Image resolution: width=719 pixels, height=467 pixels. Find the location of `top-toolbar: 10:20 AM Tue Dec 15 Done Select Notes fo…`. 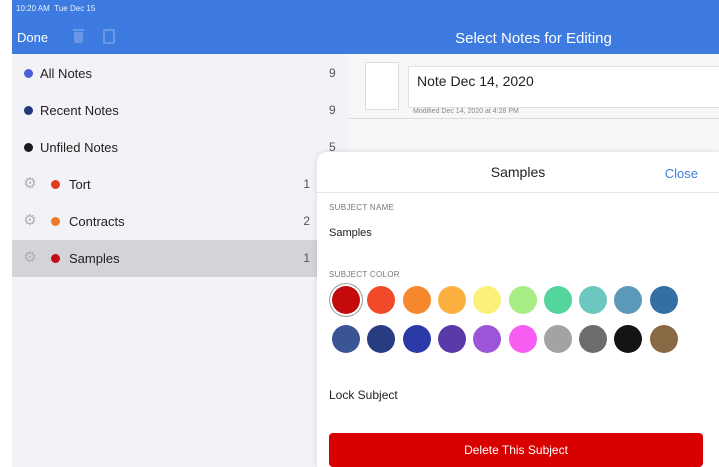

top-toolbar: 10:20 AM Tue Dec 15 Done Select Notes fo… is located at coordinates (365, 27).